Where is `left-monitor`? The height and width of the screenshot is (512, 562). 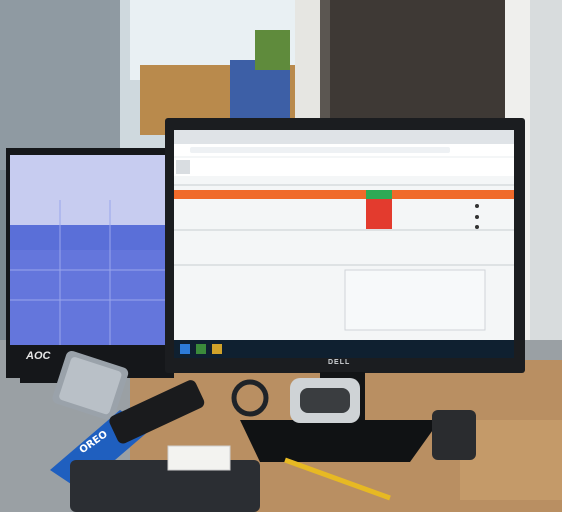 left-monitor is located at coordinates (90, 265).